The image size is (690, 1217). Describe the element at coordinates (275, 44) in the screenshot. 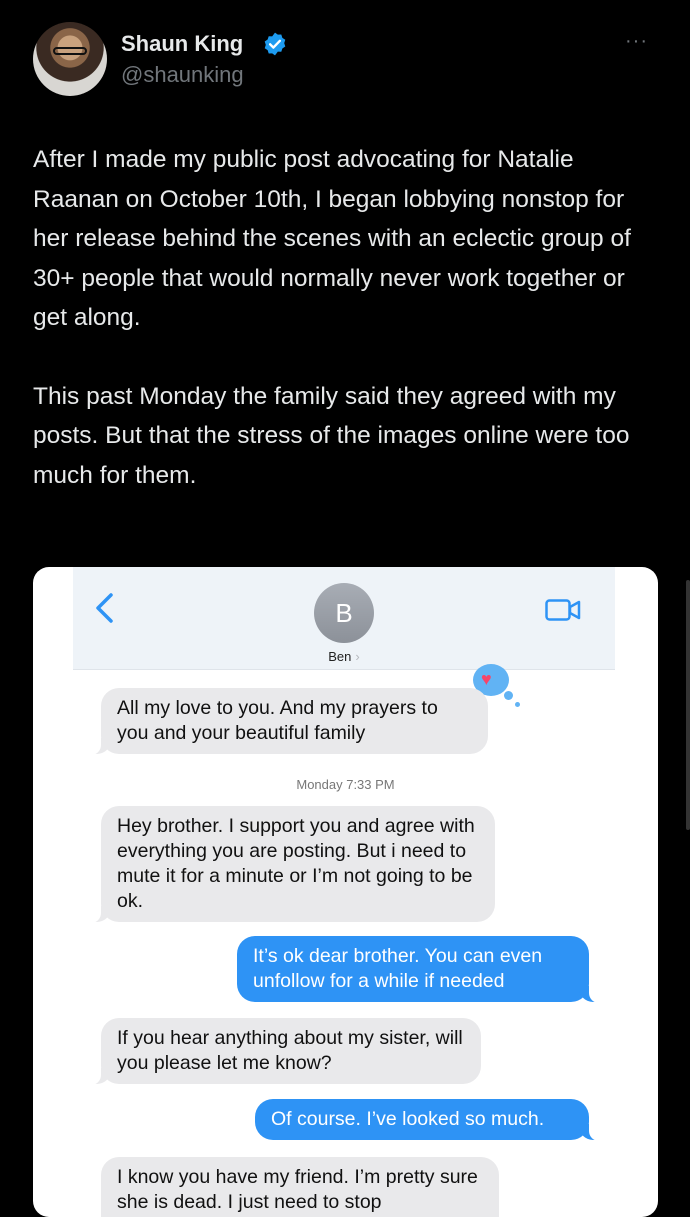

I see `verified-badge-icon` at that location.